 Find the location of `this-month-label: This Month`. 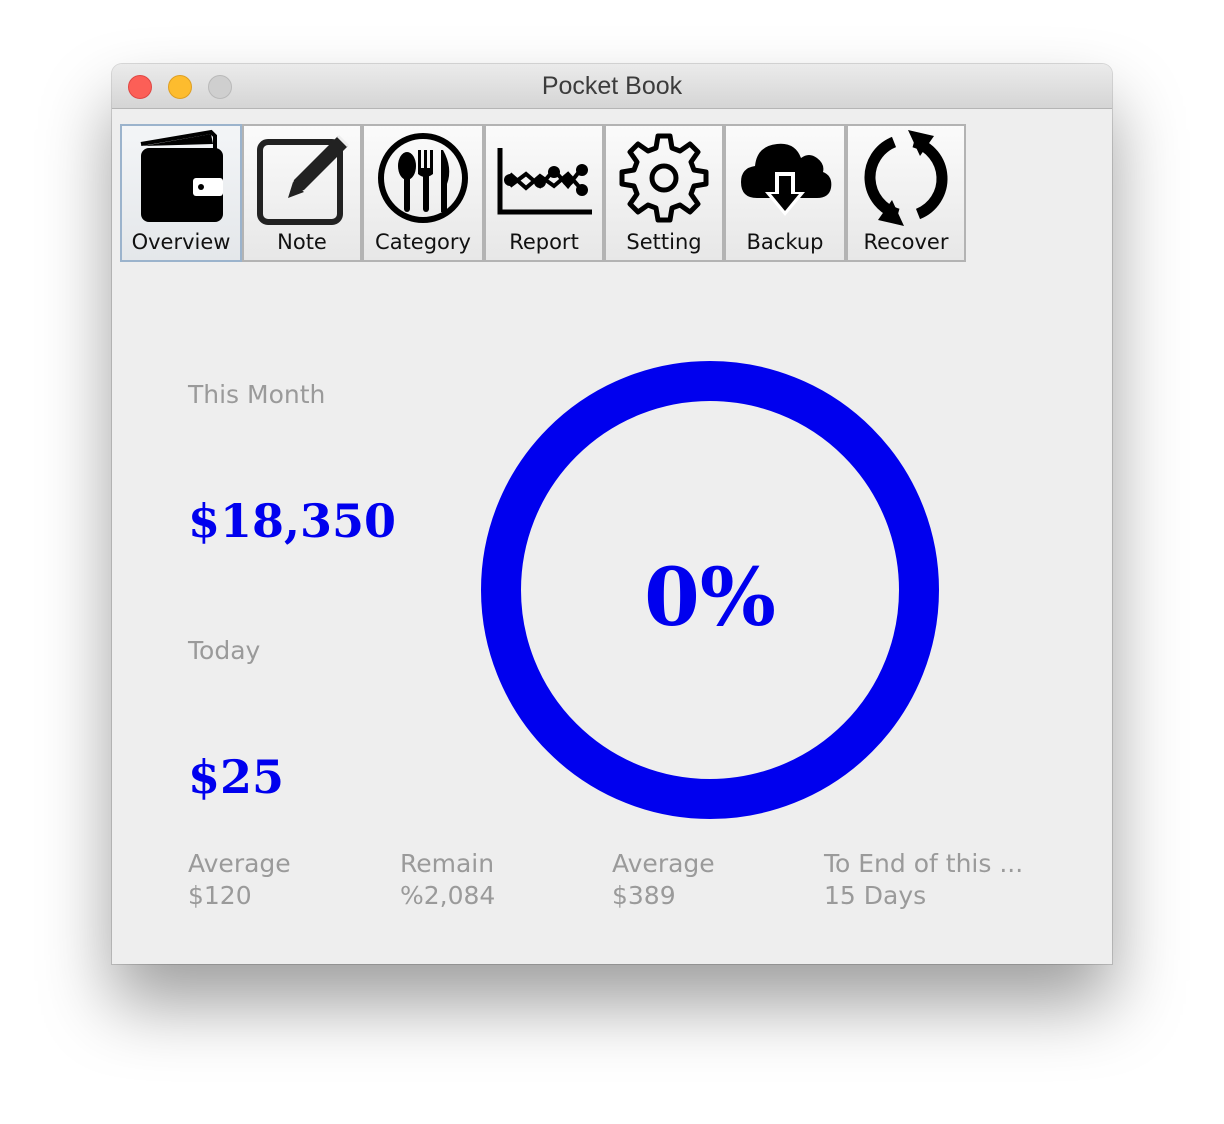

this-month-label: This Month is located at coordinates (257, 394).